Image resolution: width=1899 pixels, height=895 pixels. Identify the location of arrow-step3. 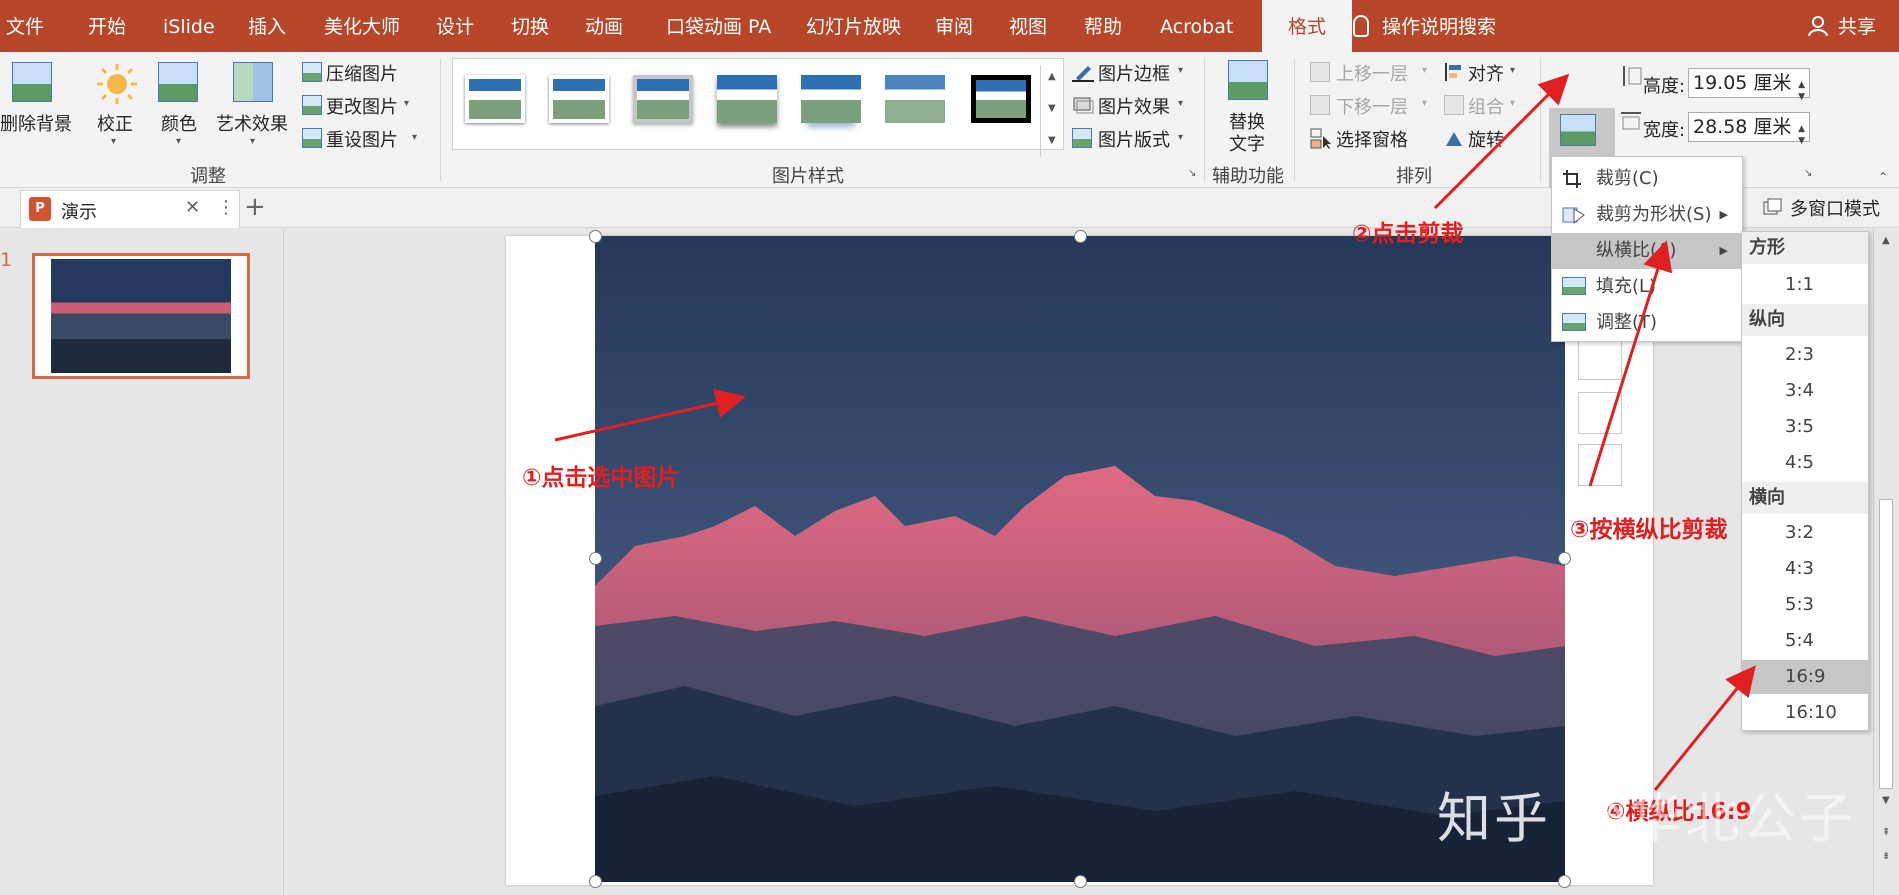
(1630, 363).